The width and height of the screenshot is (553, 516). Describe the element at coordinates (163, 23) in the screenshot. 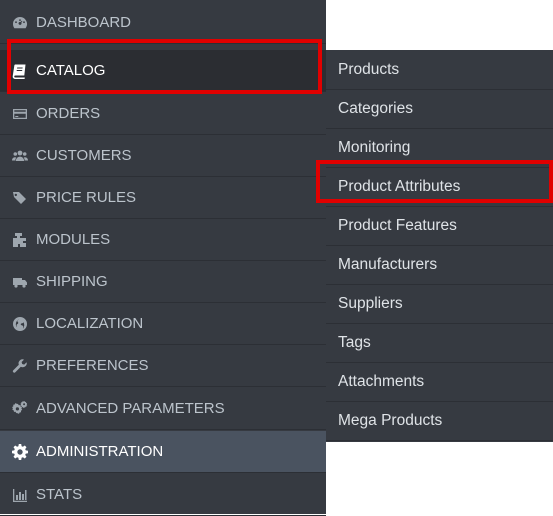

I see `sidebar-item-dashboard: DASHBOARD` at that location.